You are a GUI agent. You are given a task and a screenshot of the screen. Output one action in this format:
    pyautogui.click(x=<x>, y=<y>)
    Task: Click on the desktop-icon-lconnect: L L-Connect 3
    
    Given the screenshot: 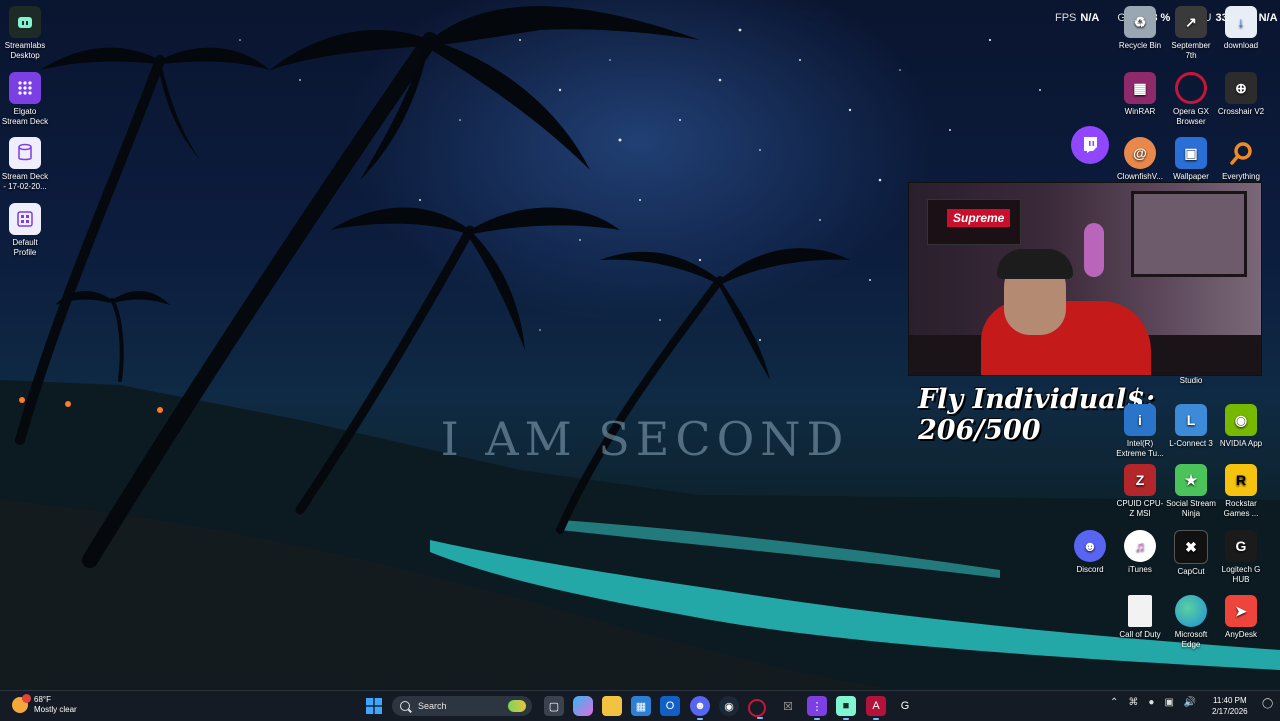 What is the action you would take?
    pyautogui.click(x=1191, y=426)
    